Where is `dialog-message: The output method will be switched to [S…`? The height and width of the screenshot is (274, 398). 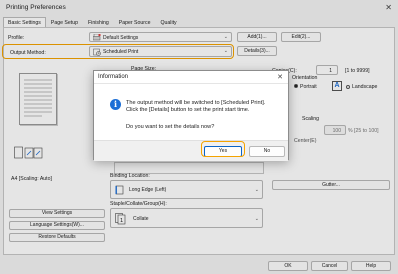 dialog-message: The output method will be switched to [S… is located at coordinates (195, 107).